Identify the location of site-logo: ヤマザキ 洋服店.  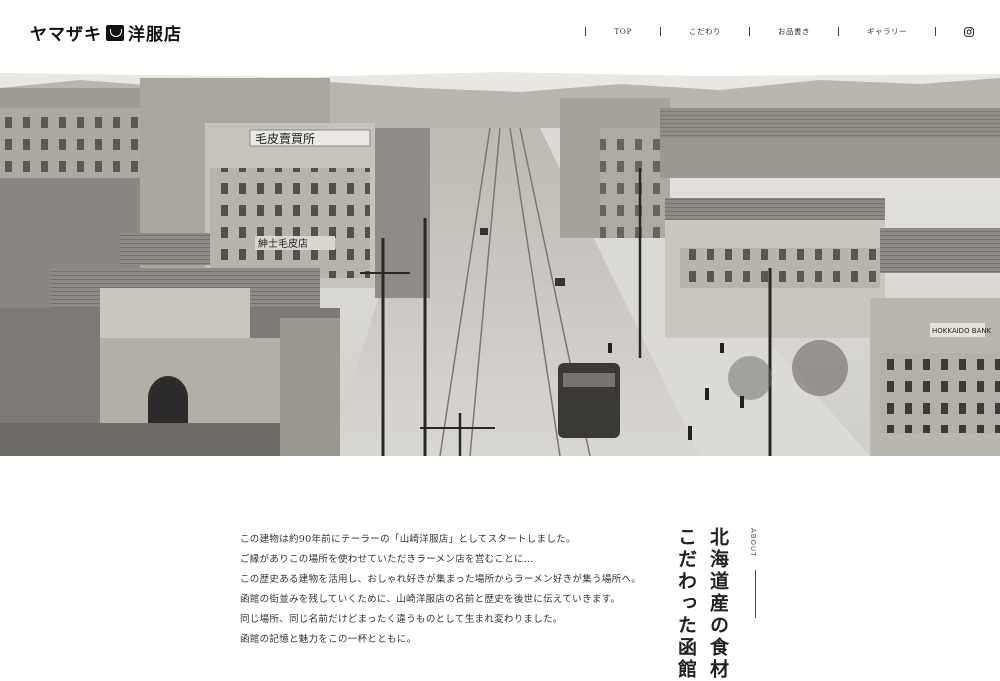
(106, 32).